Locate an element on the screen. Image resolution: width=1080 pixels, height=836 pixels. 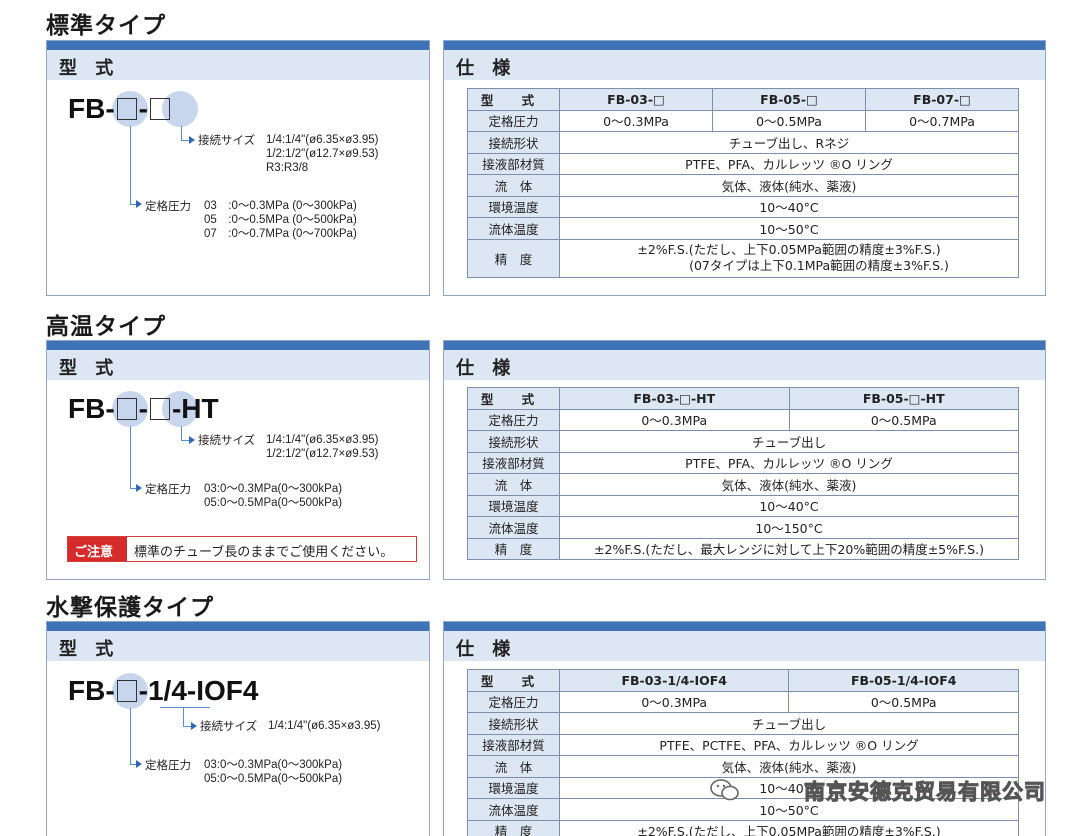
table-column-header: FB-03-□-HT is located at coordinates (674, 398).